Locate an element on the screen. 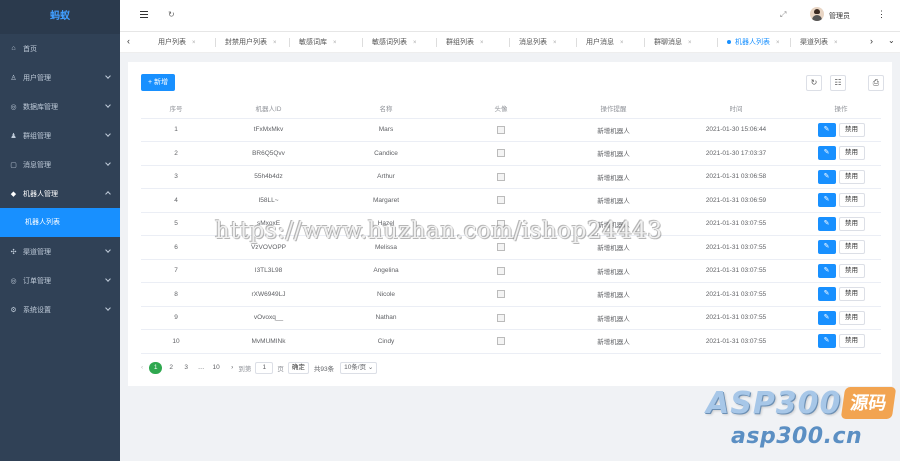 Image resolution: width=900 pixels, height=461 pixels. tab-item: 群组列表 × is located at coordinates (465, 42).